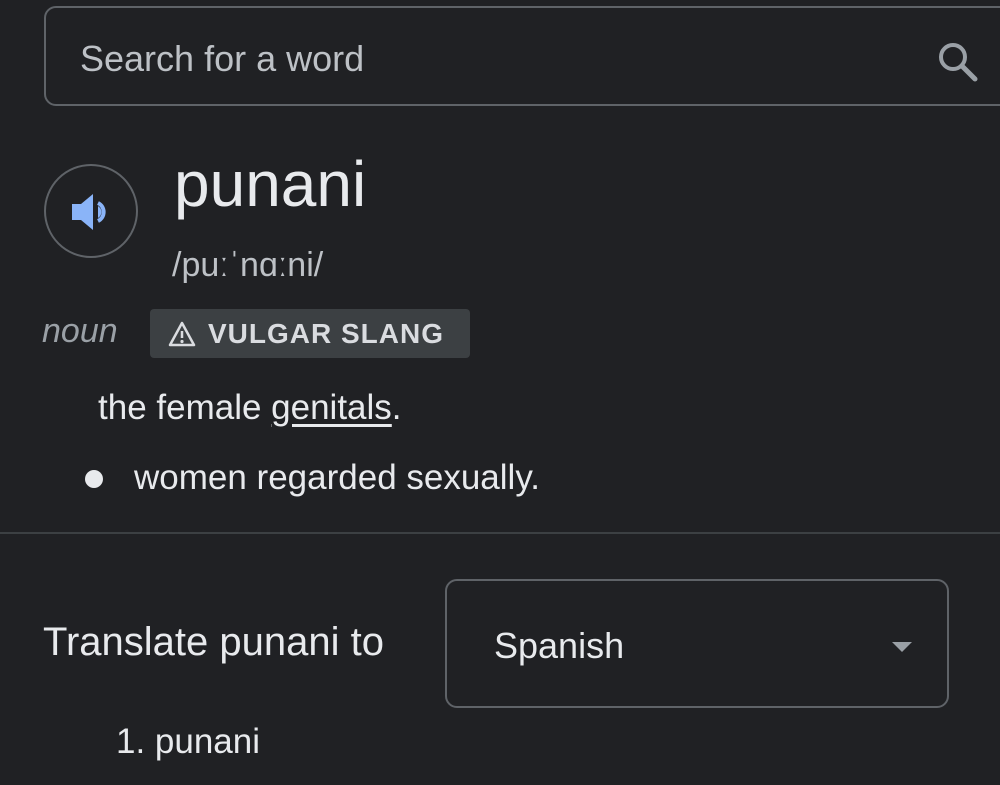 Image resolution: width=1000 pixels, height=785 pixels. What do you see at coordinates (697, 643) in the screenshot?
I see `language-select: Spanish` at bounding box center [697, 643].